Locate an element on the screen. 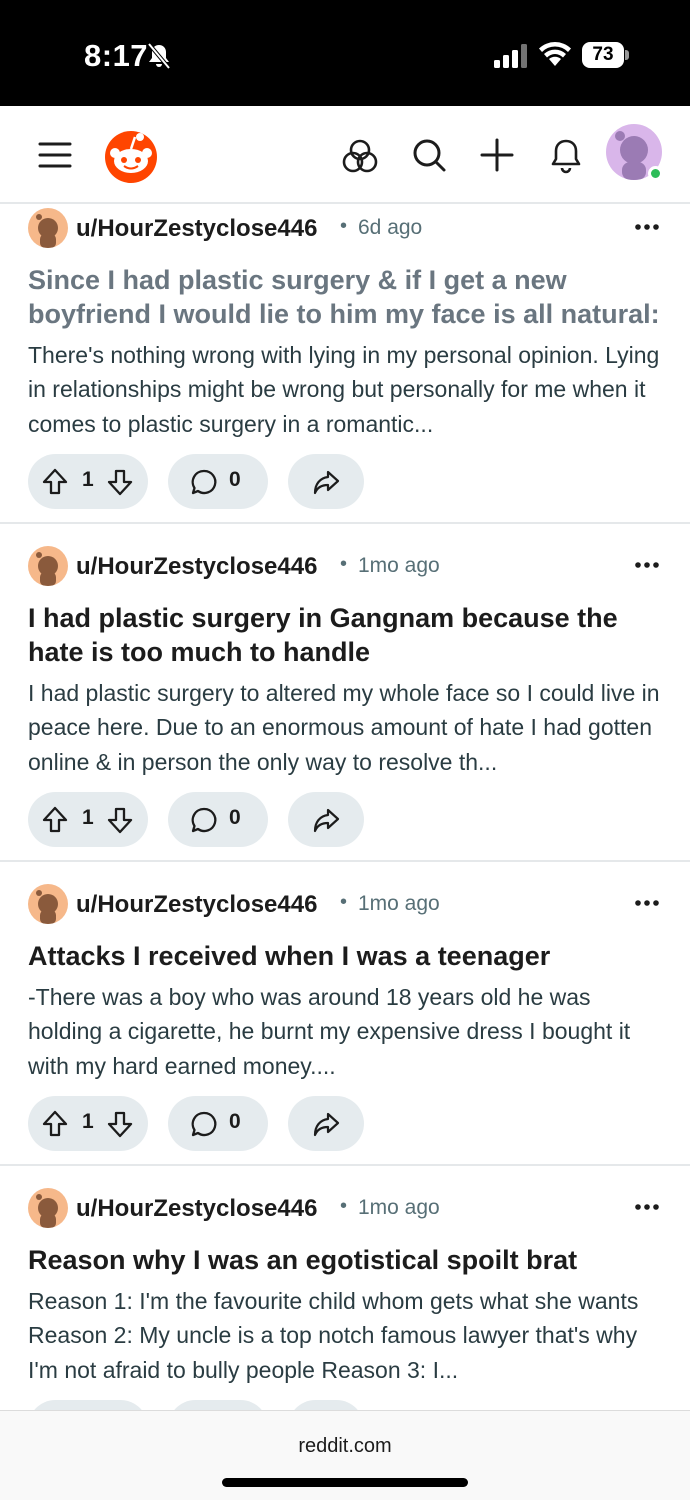  reddit-logo-icon is located at coordinates (131, 155).